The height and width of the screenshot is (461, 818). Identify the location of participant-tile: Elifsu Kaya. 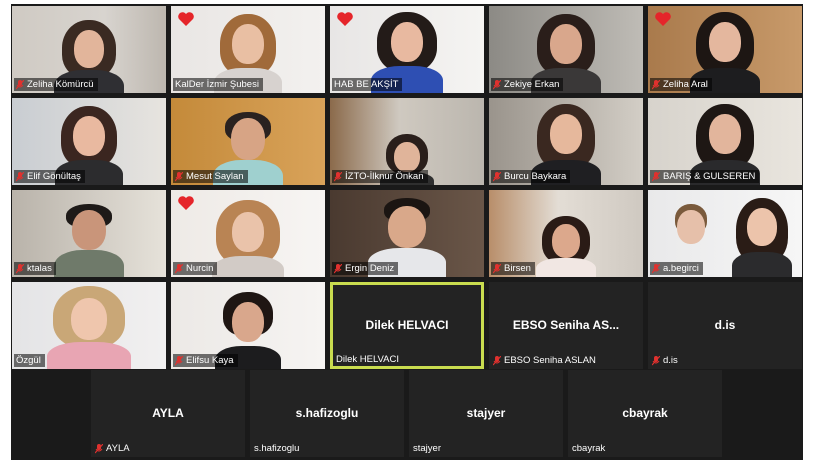
(248, 325).